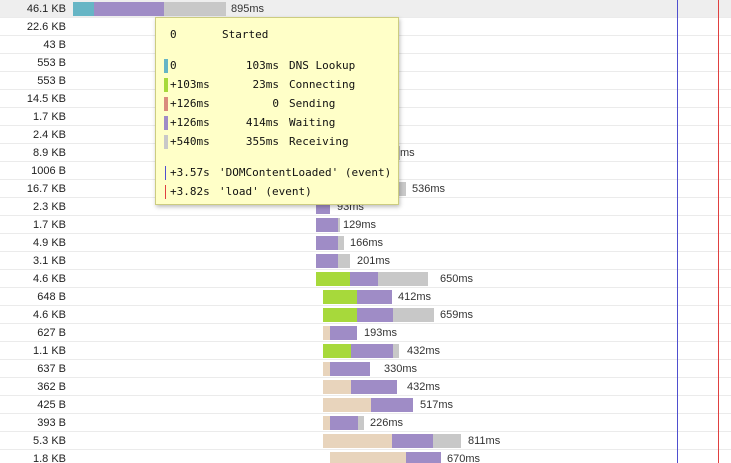 The width and height of the screenshot is (731, 463). What do you see at coordinates (173, 34) in the screenshot?
I see `started-value: 0` at bounding box center [173, 34].